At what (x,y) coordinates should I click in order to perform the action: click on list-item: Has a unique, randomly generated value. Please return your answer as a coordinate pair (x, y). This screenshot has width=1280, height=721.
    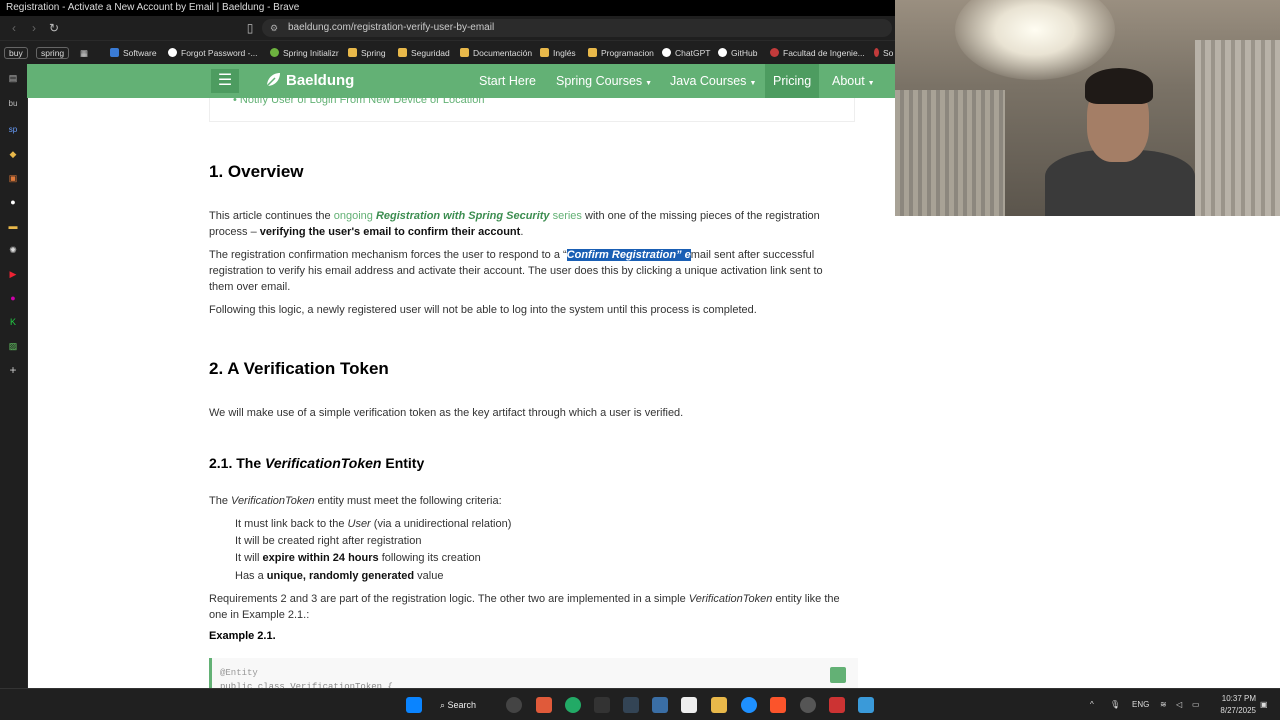
    Looking at the image, I should click on (339, 576).